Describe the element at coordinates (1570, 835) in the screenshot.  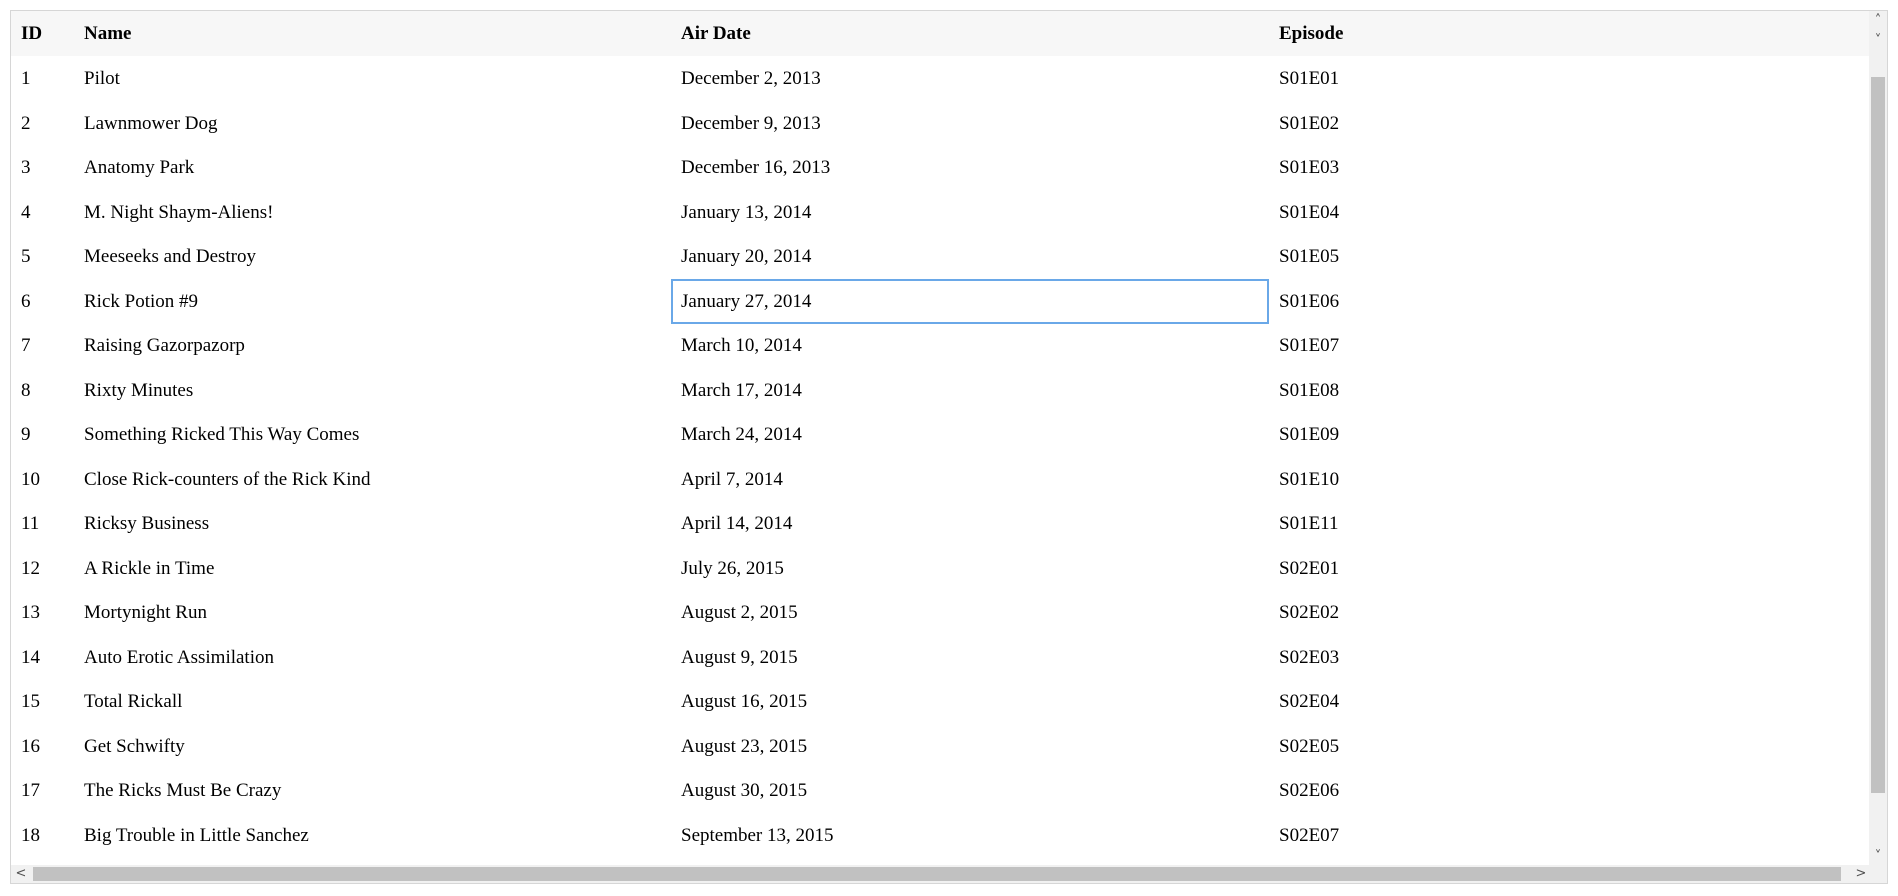
I see `cell-episode: S02E07` at that location.